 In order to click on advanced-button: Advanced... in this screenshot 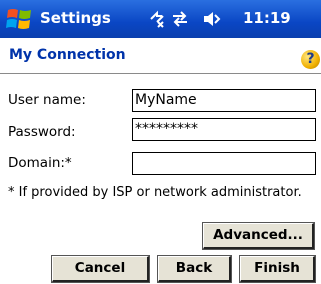, I will do `click(258, 236)`.